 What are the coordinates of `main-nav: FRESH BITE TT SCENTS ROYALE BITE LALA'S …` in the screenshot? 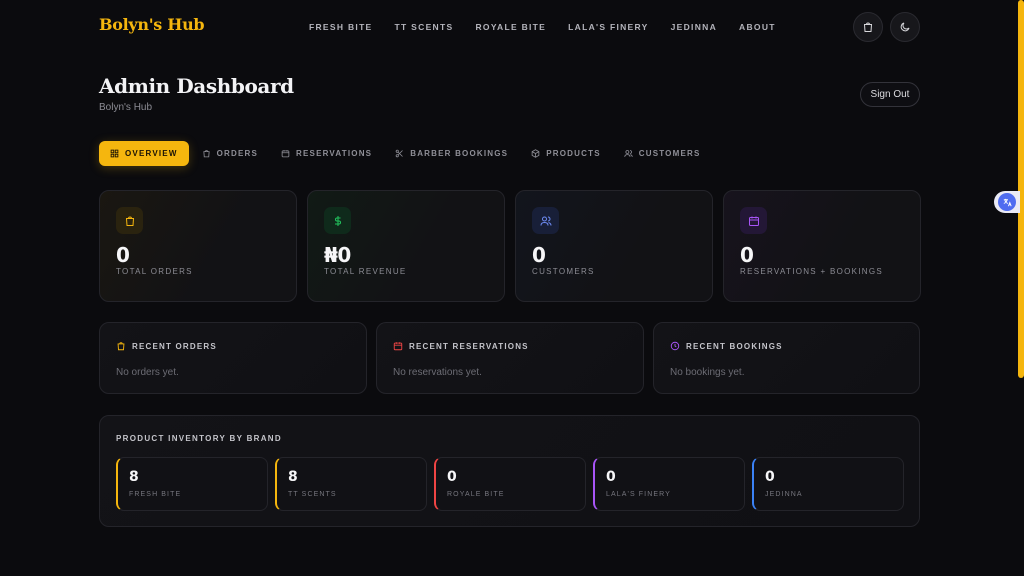 It's located at (542, 27).